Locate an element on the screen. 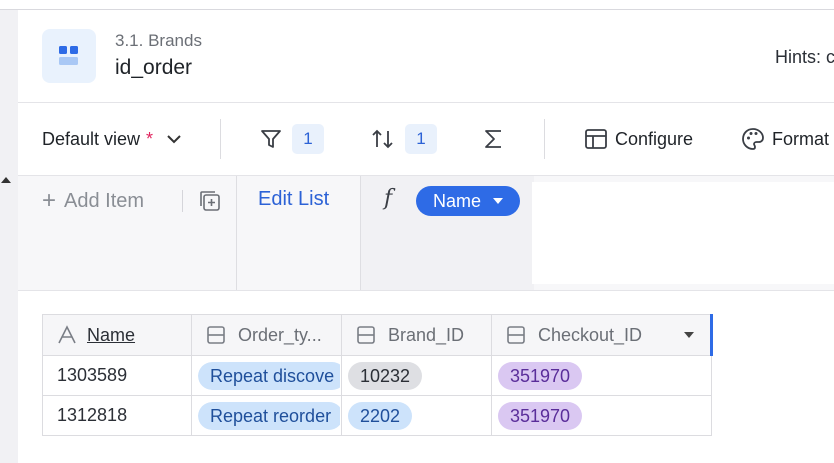  edit-list-button: Edit List is located at coordinates (293, 199).